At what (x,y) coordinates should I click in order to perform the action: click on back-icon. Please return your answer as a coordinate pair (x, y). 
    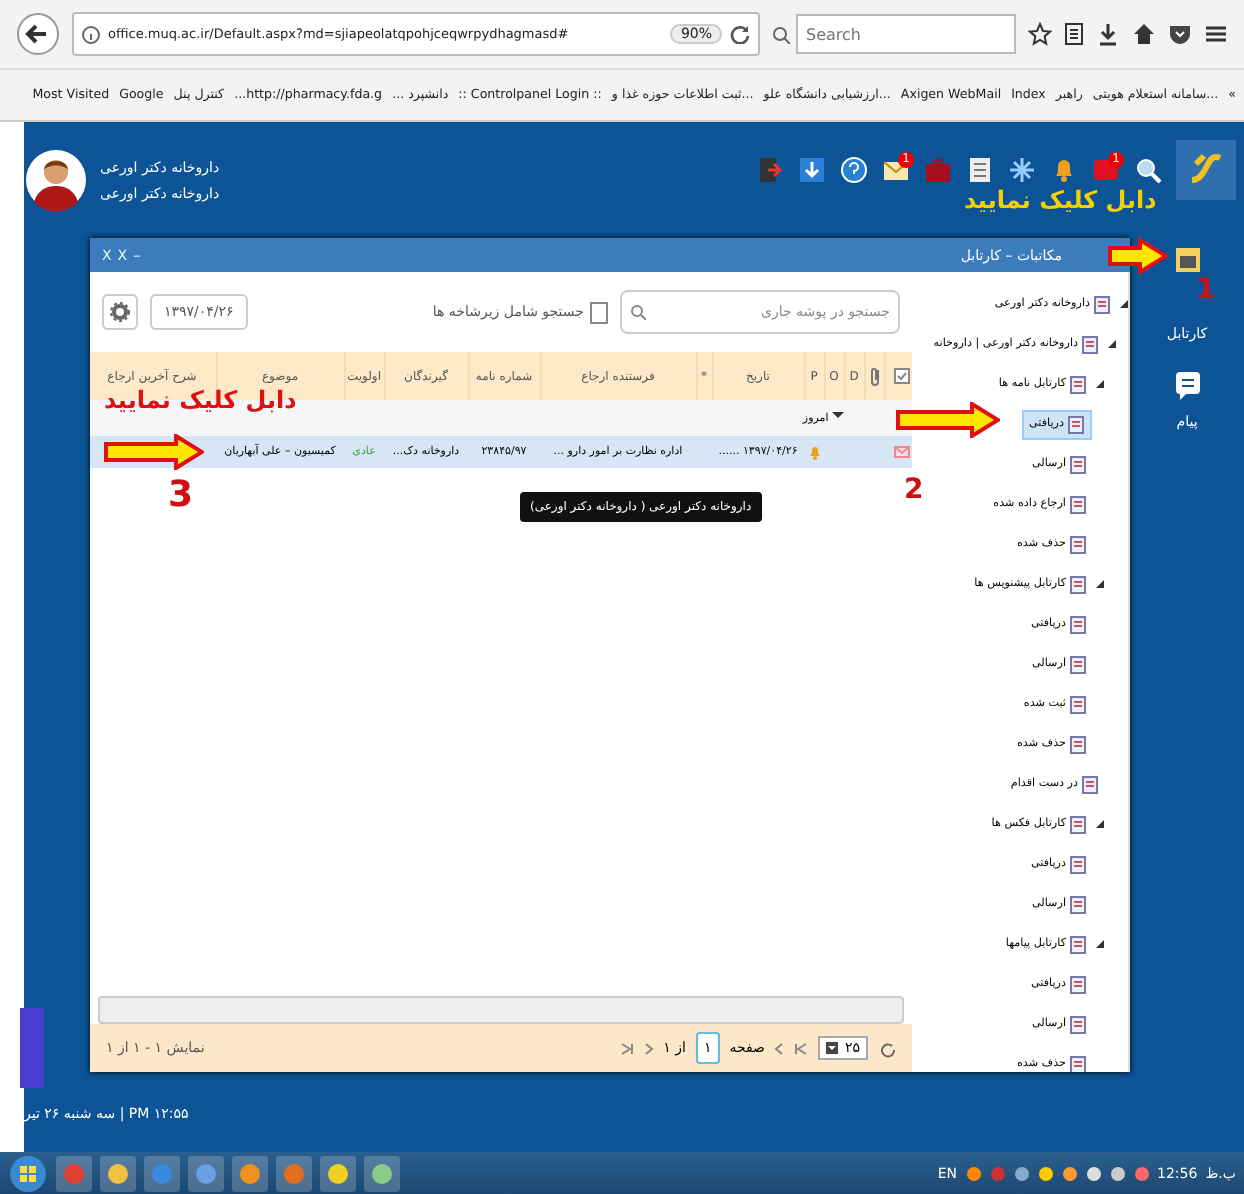
    Looking at the image, I should click on (38, 34).